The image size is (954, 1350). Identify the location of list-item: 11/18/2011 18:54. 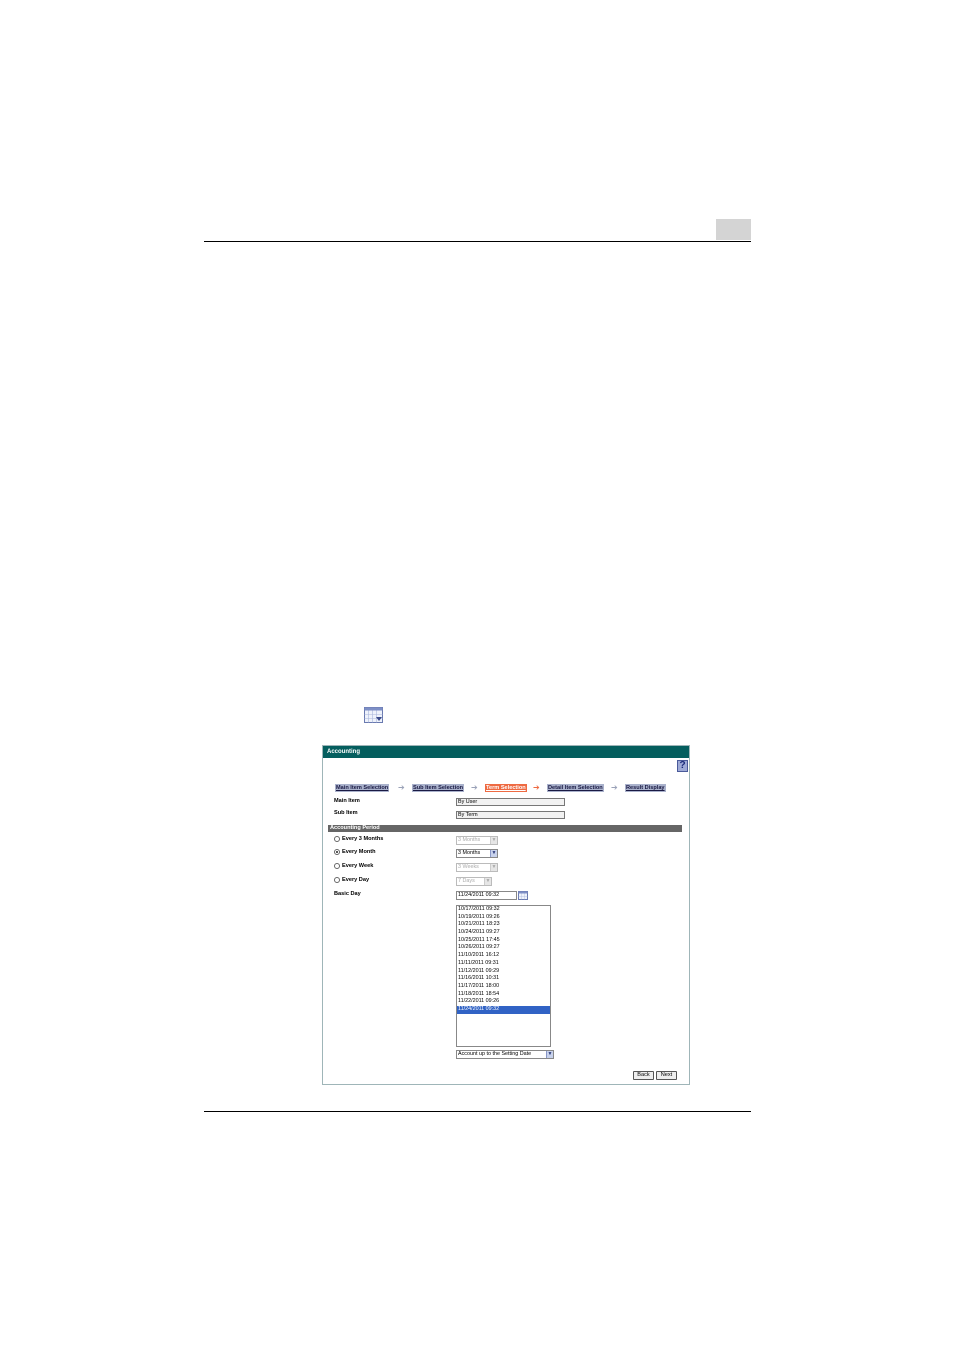
(503, 995).